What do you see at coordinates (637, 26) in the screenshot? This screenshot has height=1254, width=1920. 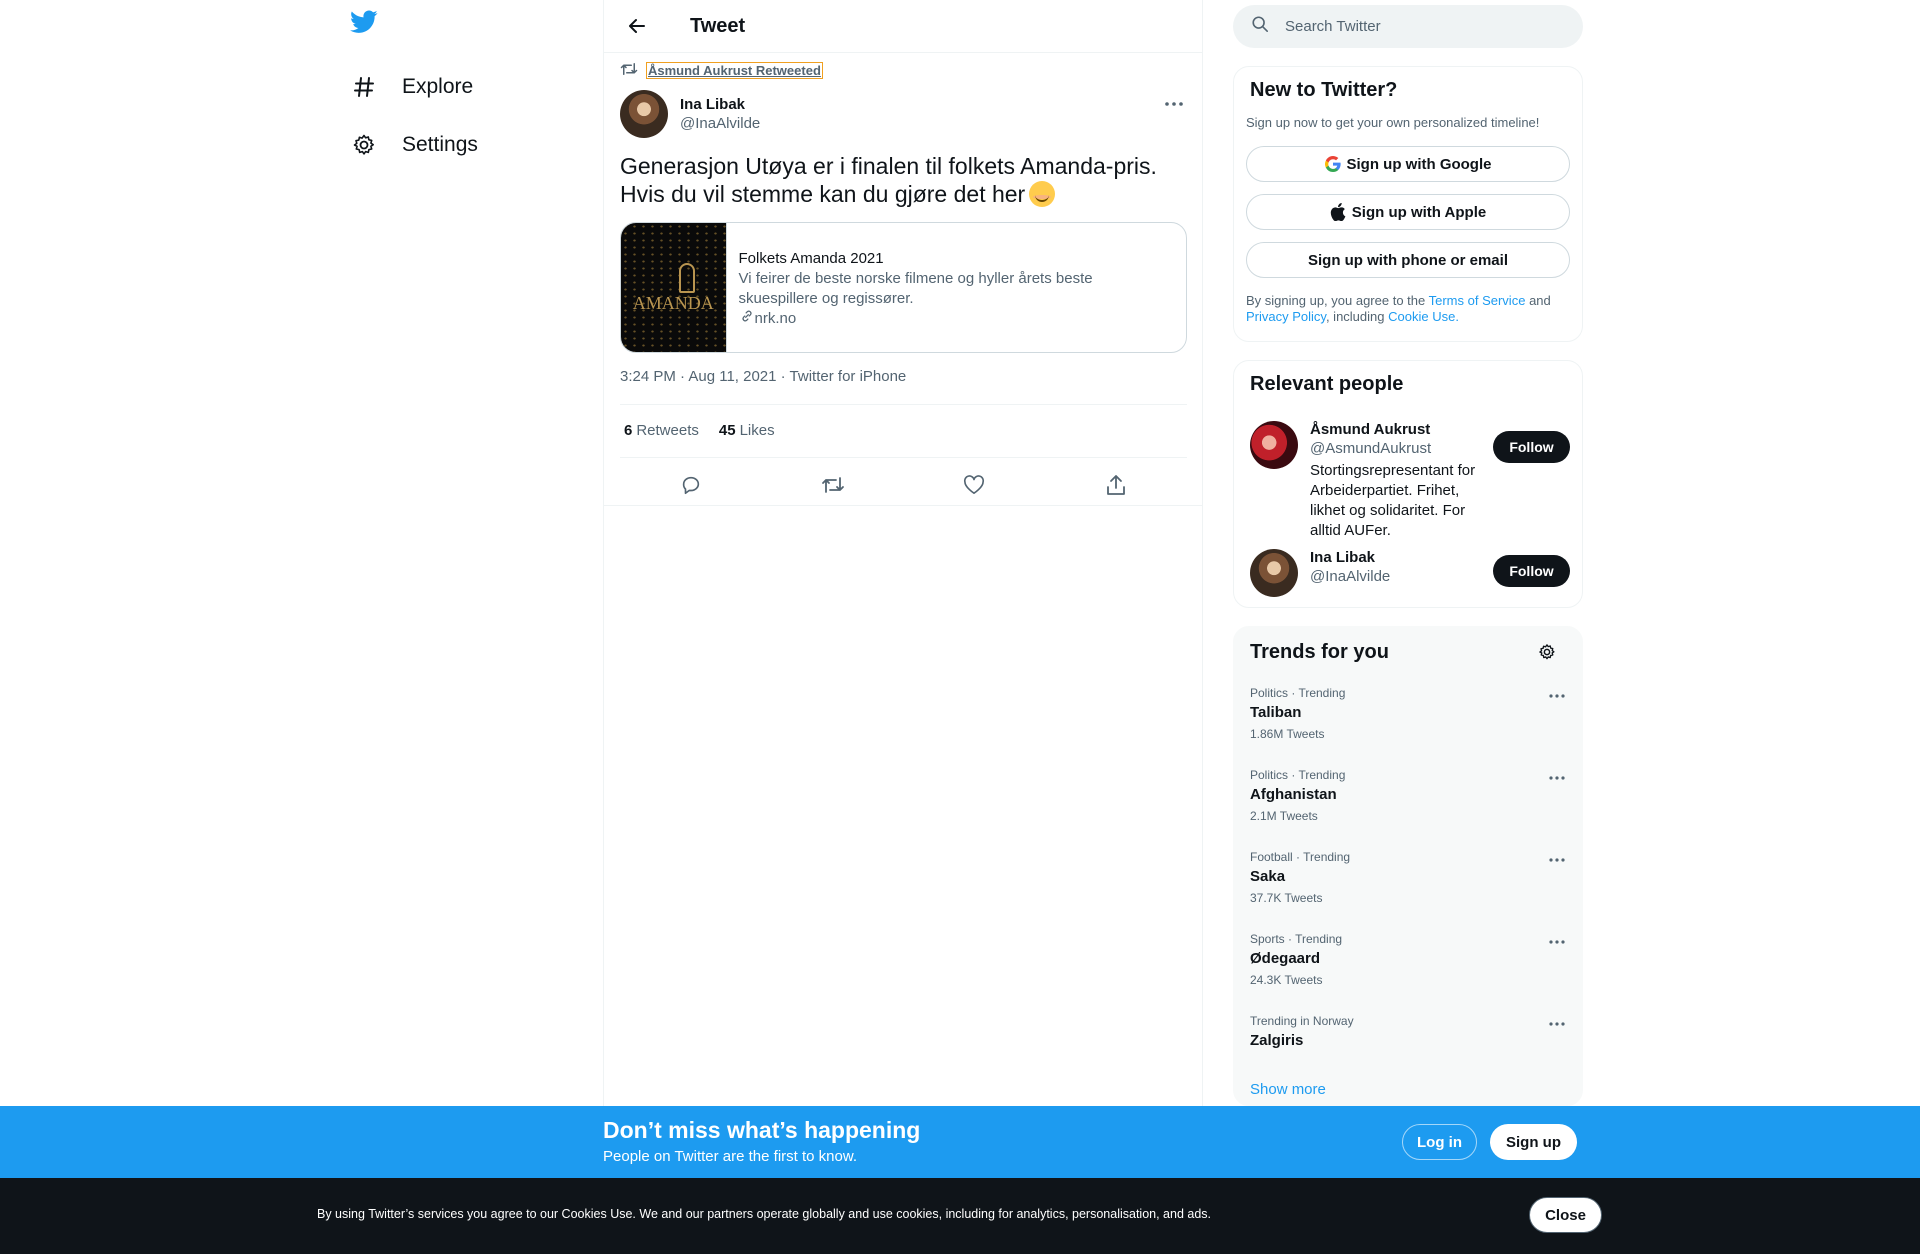 I see `back-arrow-icon` at bounding box center [637, 26].